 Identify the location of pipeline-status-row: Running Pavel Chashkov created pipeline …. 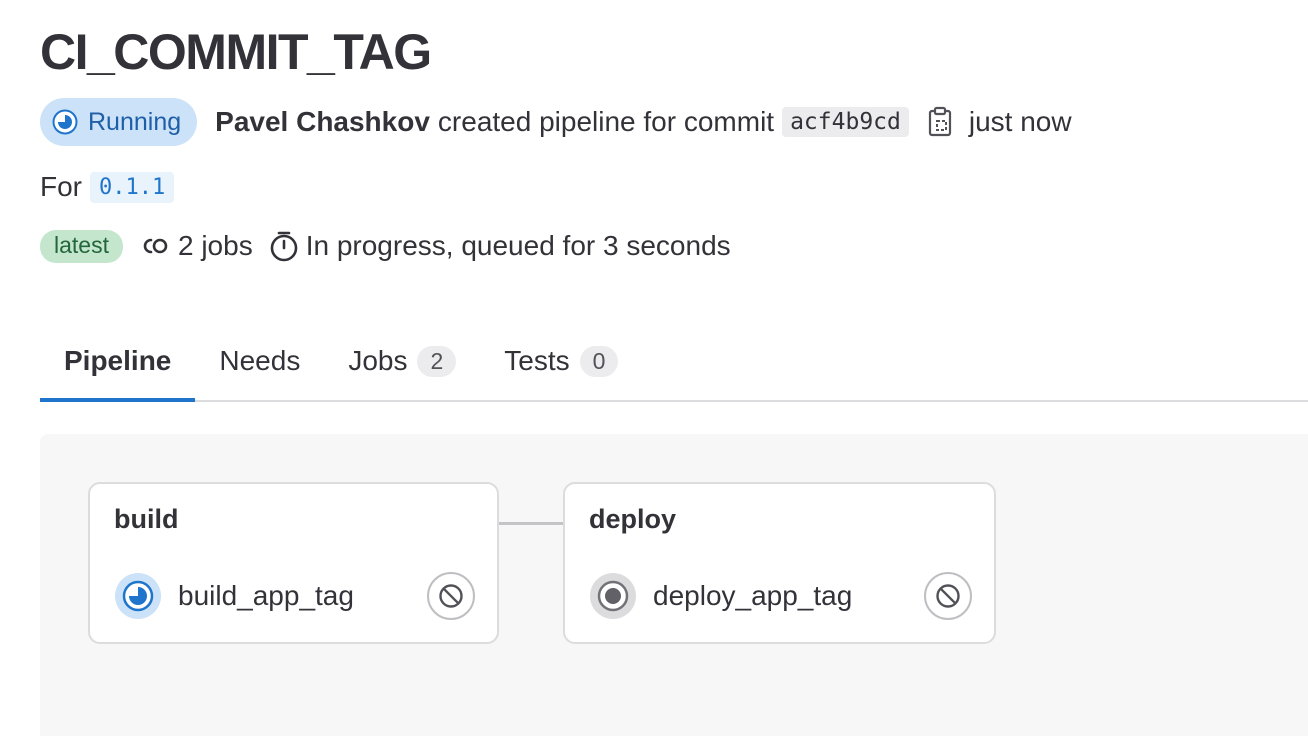
(556, 122).